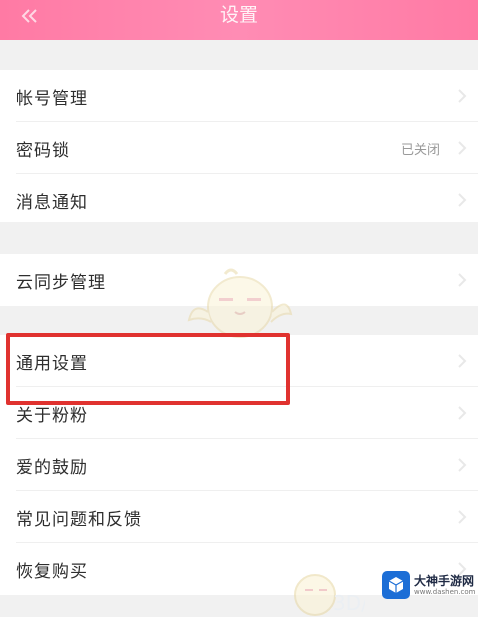 The height and width of the screenshot is (617, 478). Describe the element at coordinates (238, 15) in the screenshot. I see `page-title: 设置` at that location.